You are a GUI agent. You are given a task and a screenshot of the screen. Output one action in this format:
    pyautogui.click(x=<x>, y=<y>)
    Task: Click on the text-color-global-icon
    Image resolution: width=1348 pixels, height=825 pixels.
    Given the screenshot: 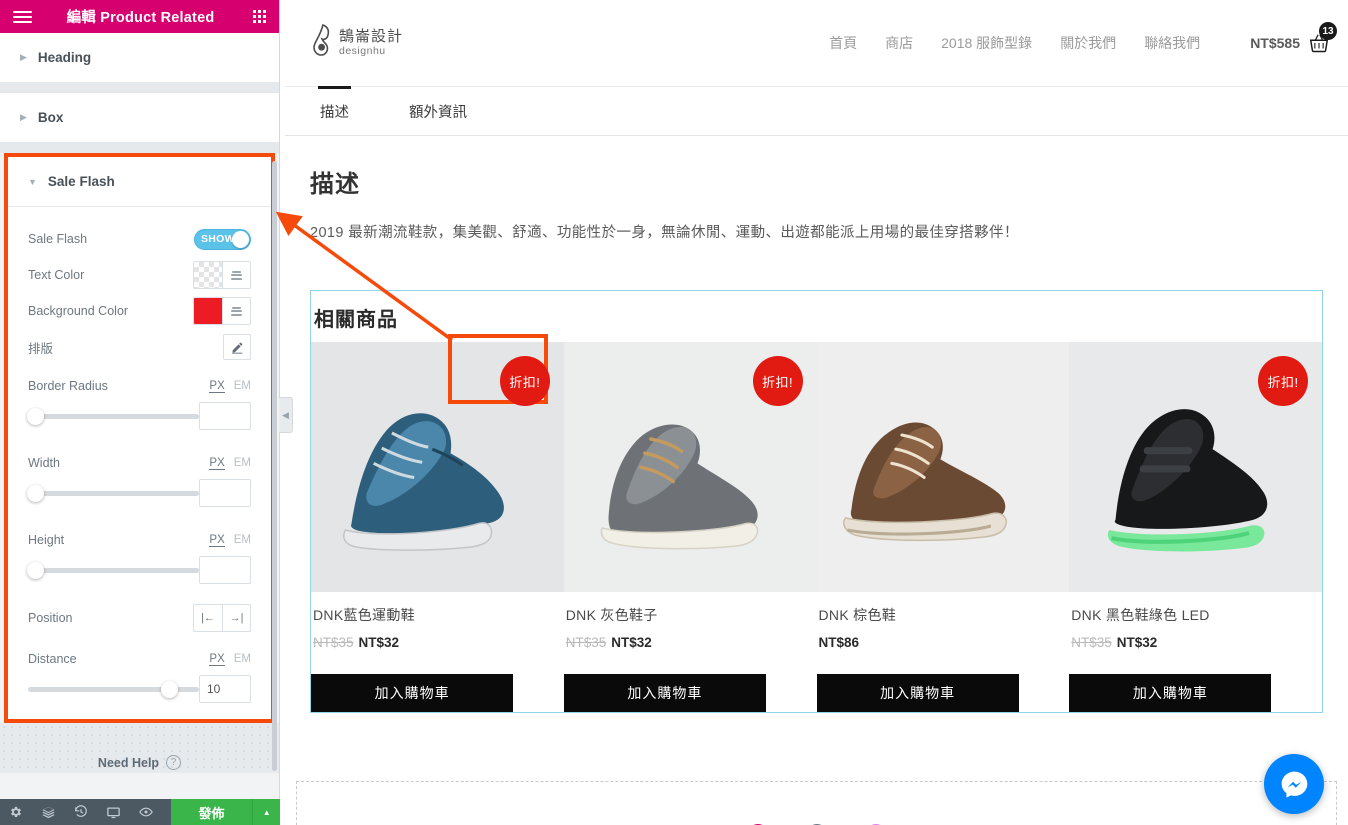 What is the action you would take?
    pyautogui.click(x=236, y=275)
    